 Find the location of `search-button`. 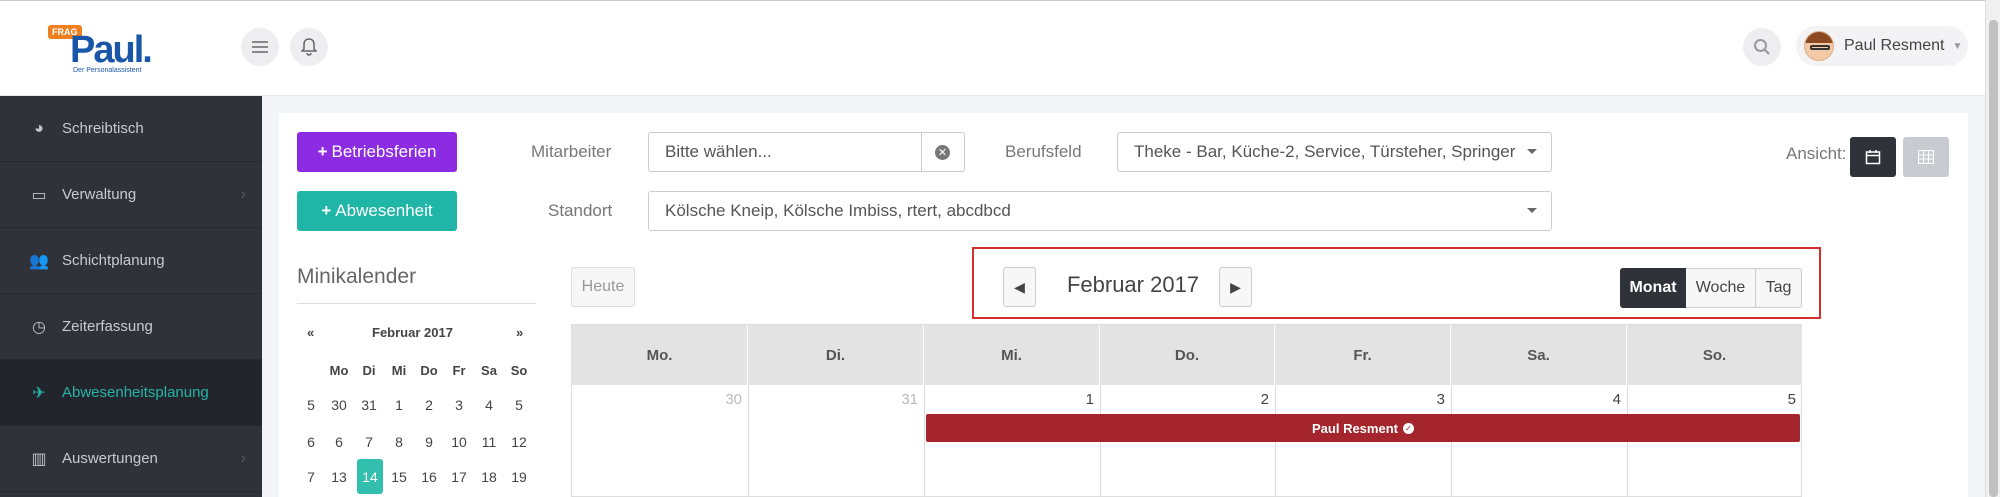

search-button is located at coordinates (1762, 47).